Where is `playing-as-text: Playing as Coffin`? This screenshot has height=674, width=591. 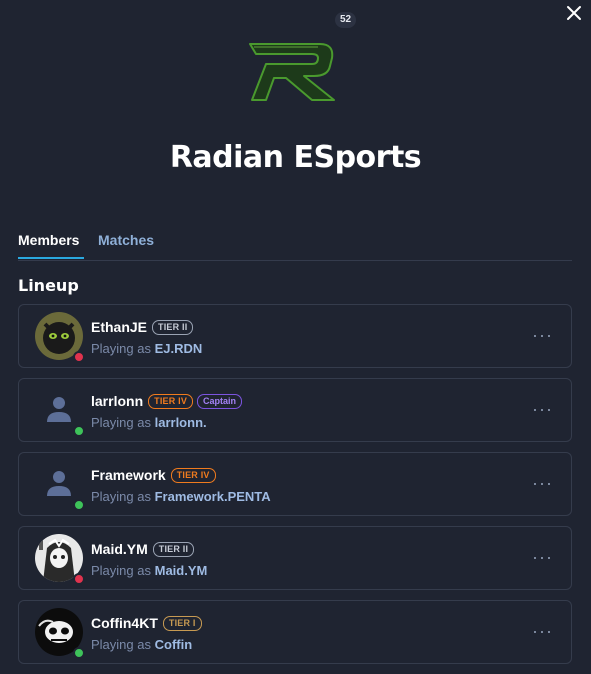 playing-as-text: Playing as Coffin is located at coordinates (141, 644).